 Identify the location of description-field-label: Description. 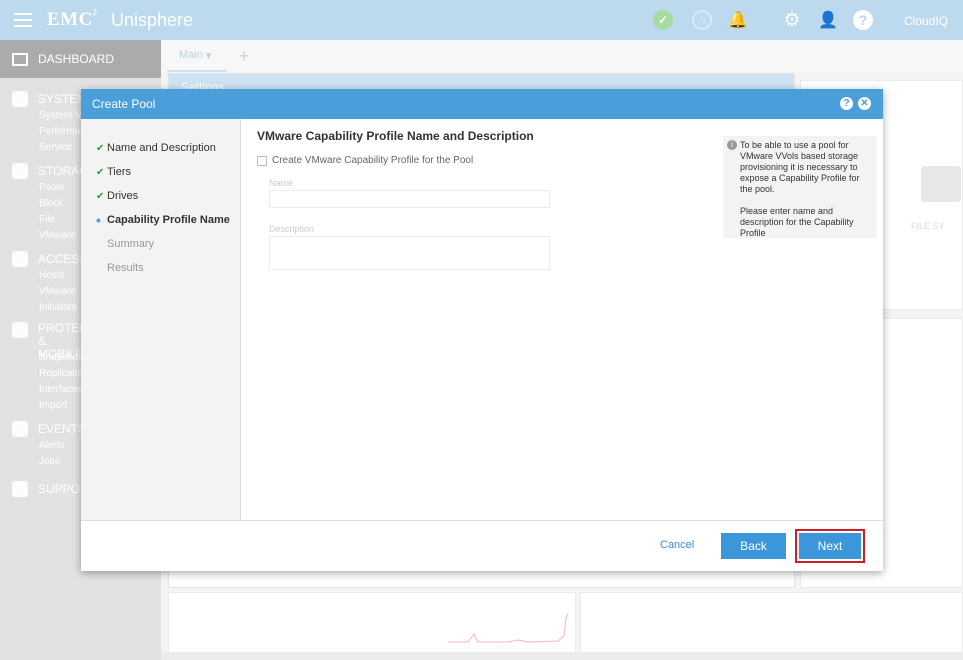
(292, 229).